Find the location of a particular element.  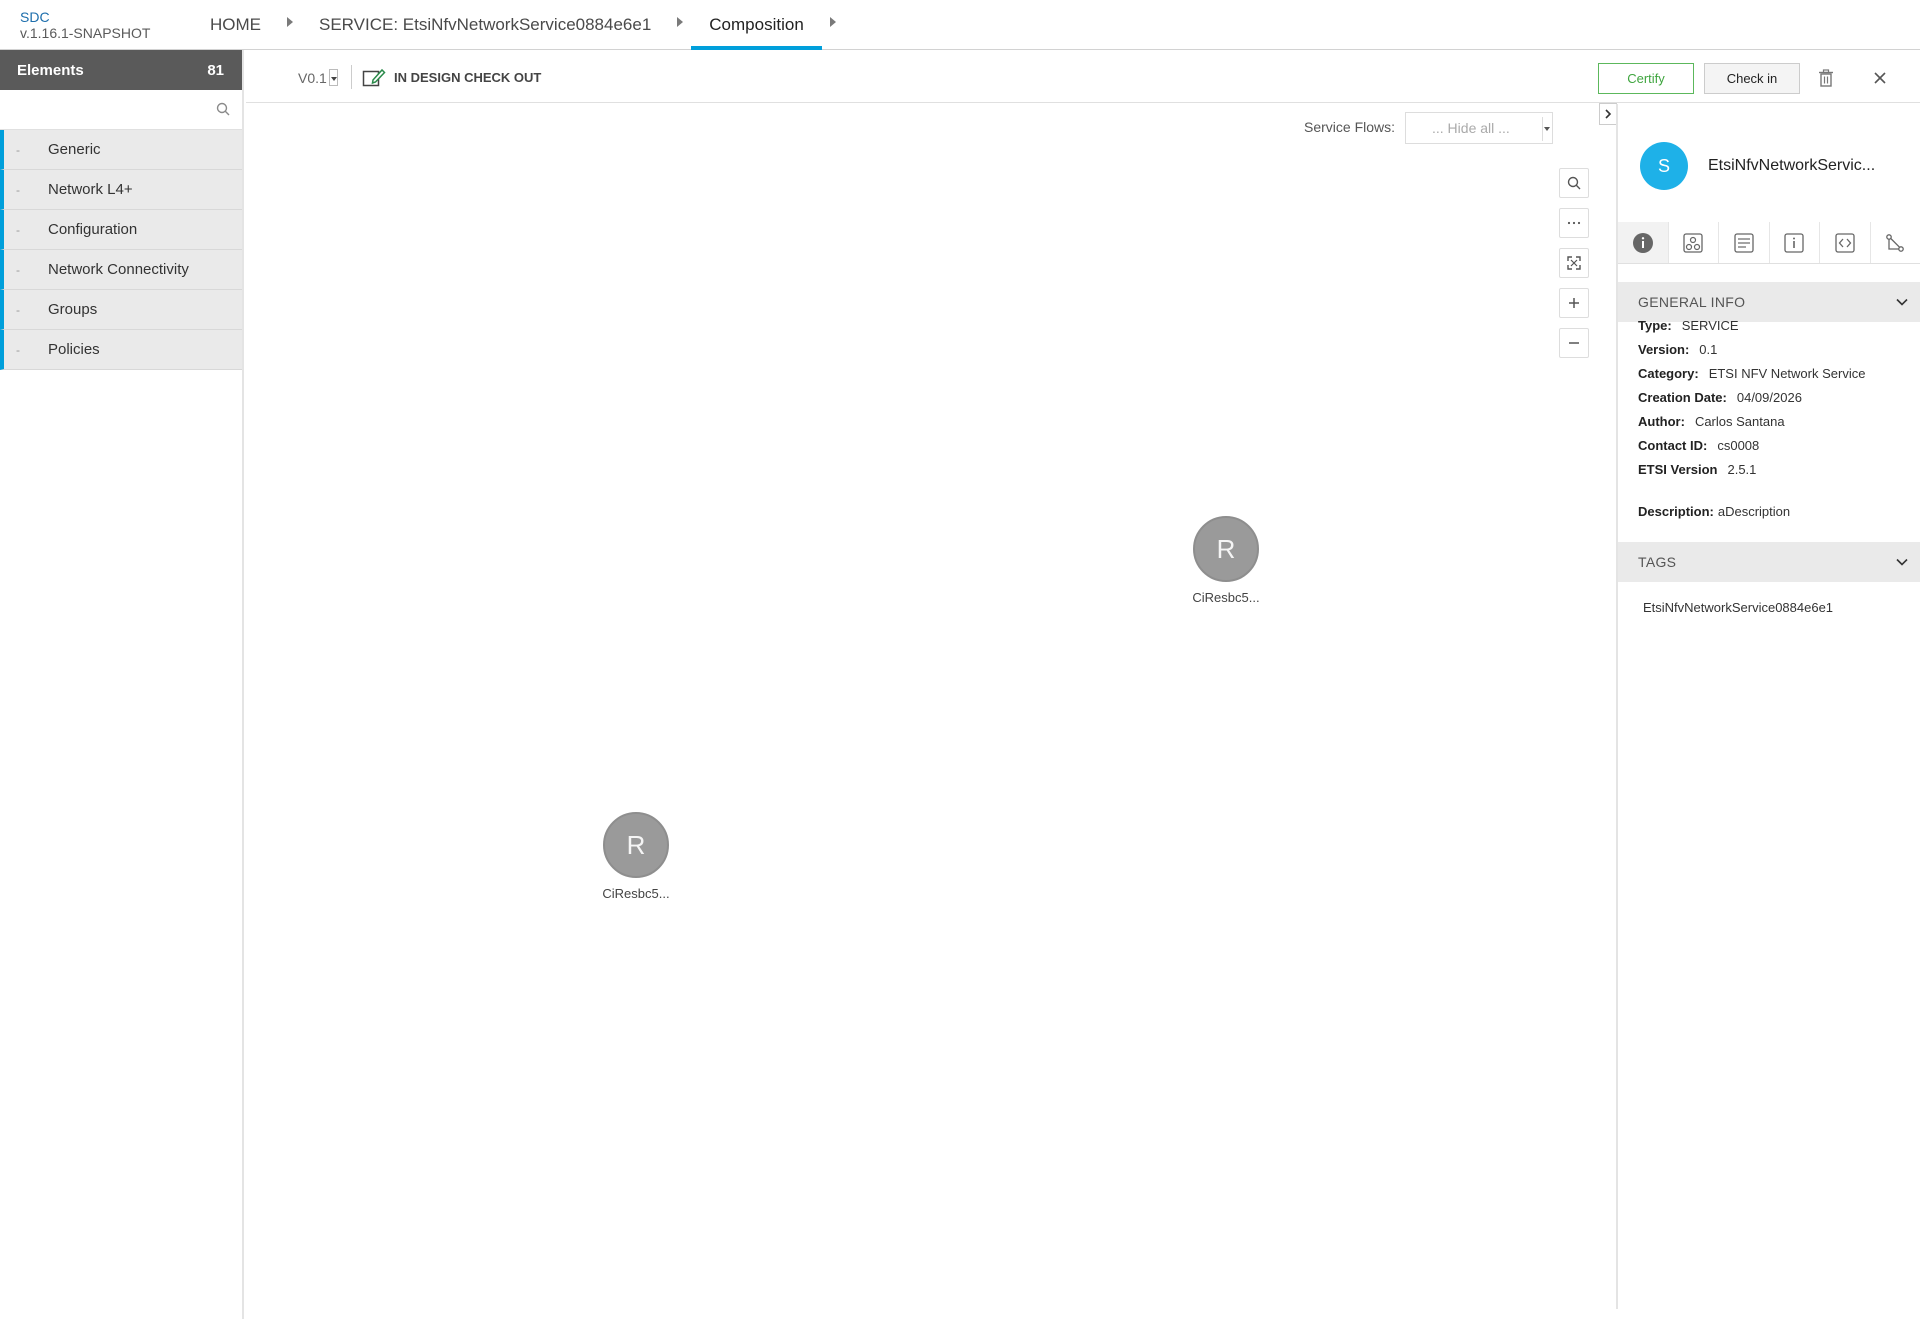

deployment-icon is located at coordinates (1744, 242).